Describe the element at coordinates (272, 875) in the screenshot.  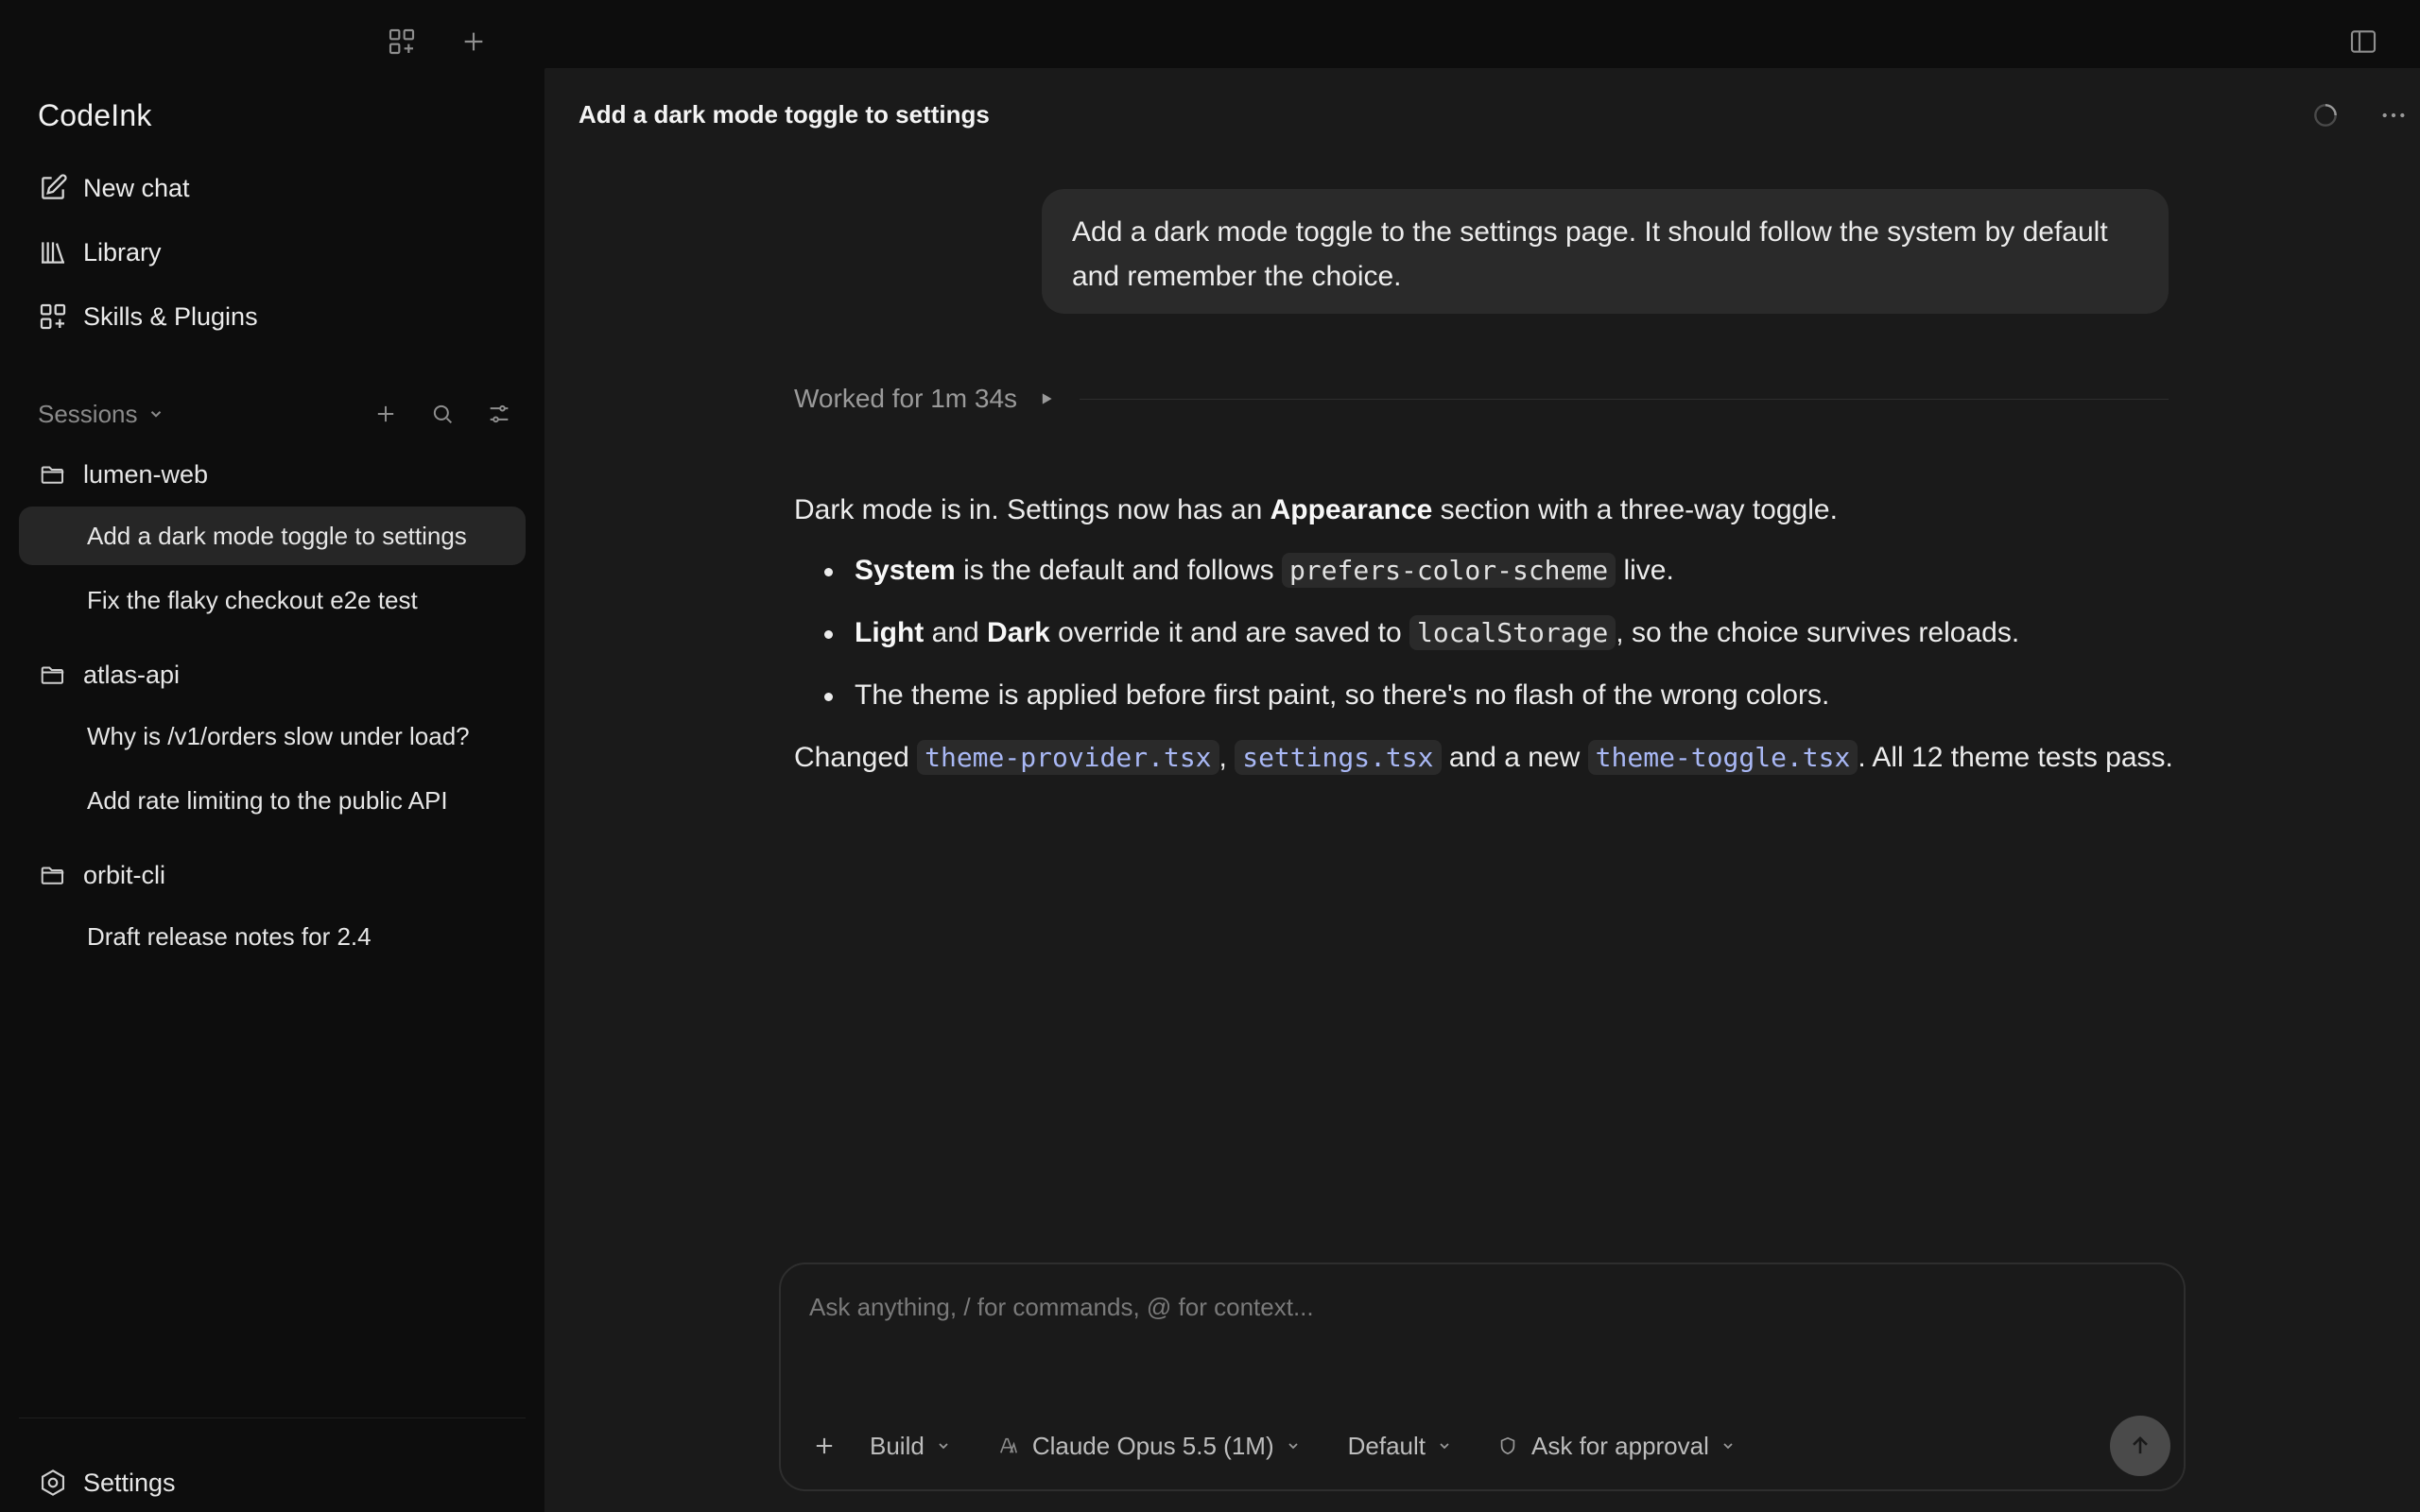
I see `project-folder: orbit-cli` at that location.